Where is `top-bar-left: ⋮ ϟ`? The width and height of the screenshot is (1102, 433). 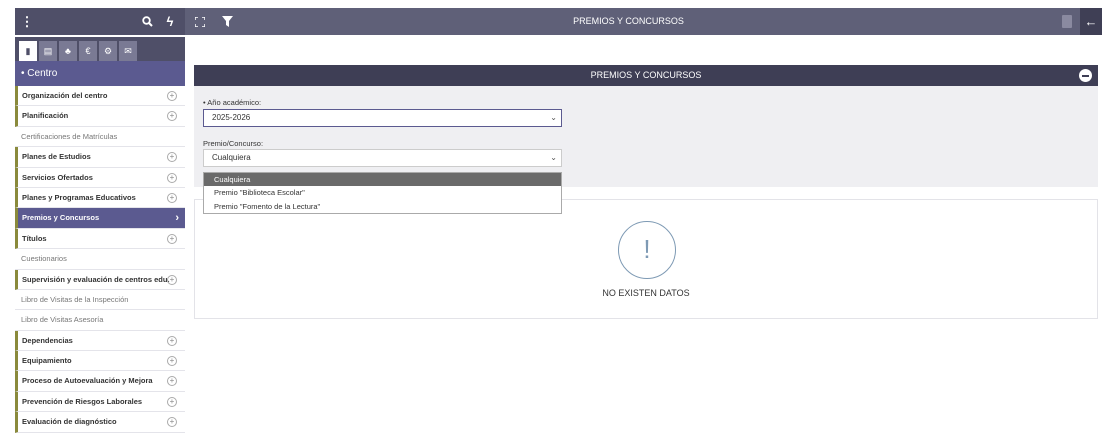
top-bar-left: ⋮ ϟ is located at coordinates (100, 21).